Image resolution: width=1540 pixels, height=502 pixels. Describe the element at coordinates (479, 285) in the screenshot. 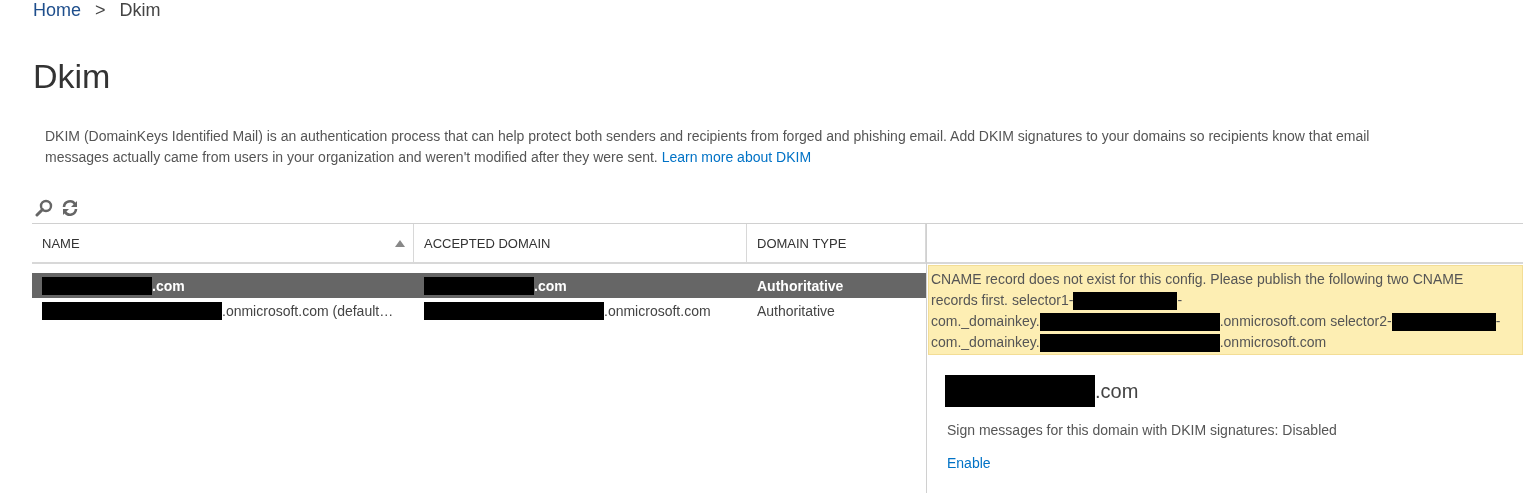

I see `table-row: .com .com Authoritative` at that location.